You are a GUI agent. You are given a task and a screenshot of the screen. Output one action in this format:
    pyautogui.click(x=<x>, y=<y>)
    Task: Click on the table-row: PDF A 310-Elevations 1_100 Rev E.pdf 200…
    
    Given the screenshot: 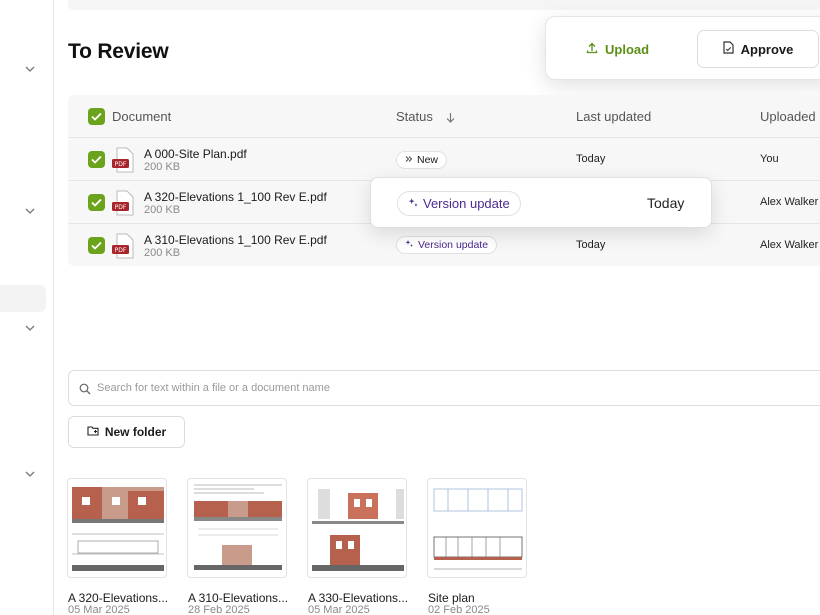 What is the action you would take?
    pyautogui.click(x=444, y=245)
    